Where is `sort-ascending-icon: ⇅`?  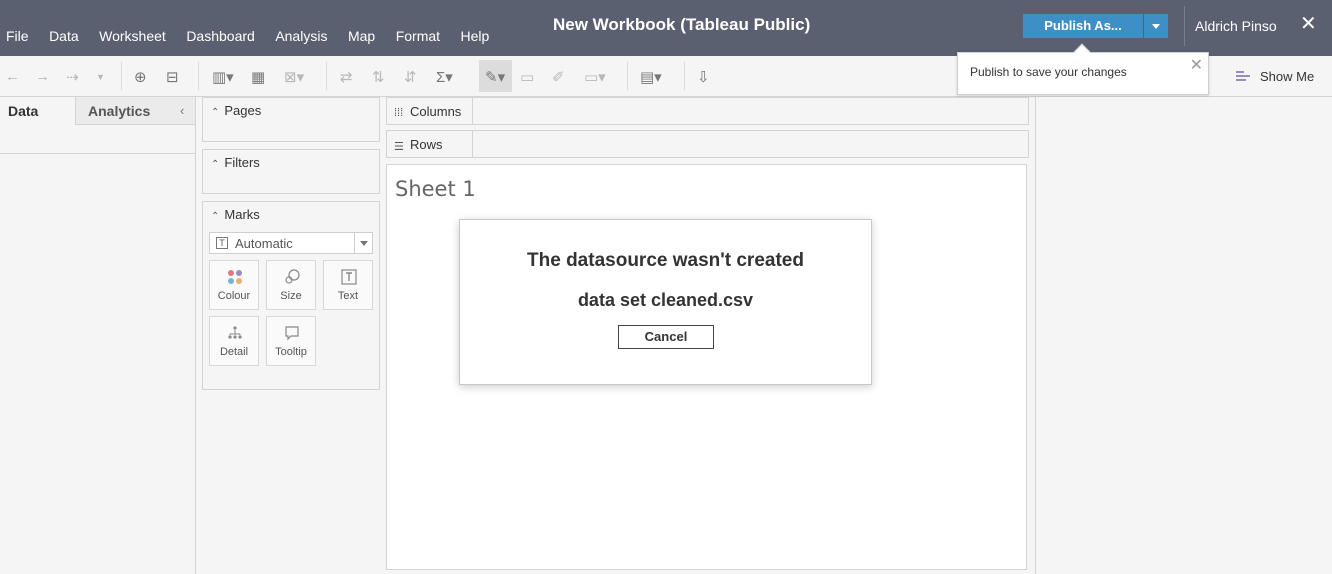 sort-ascending-icon: ⇅ is located at coordinates (378, 77).